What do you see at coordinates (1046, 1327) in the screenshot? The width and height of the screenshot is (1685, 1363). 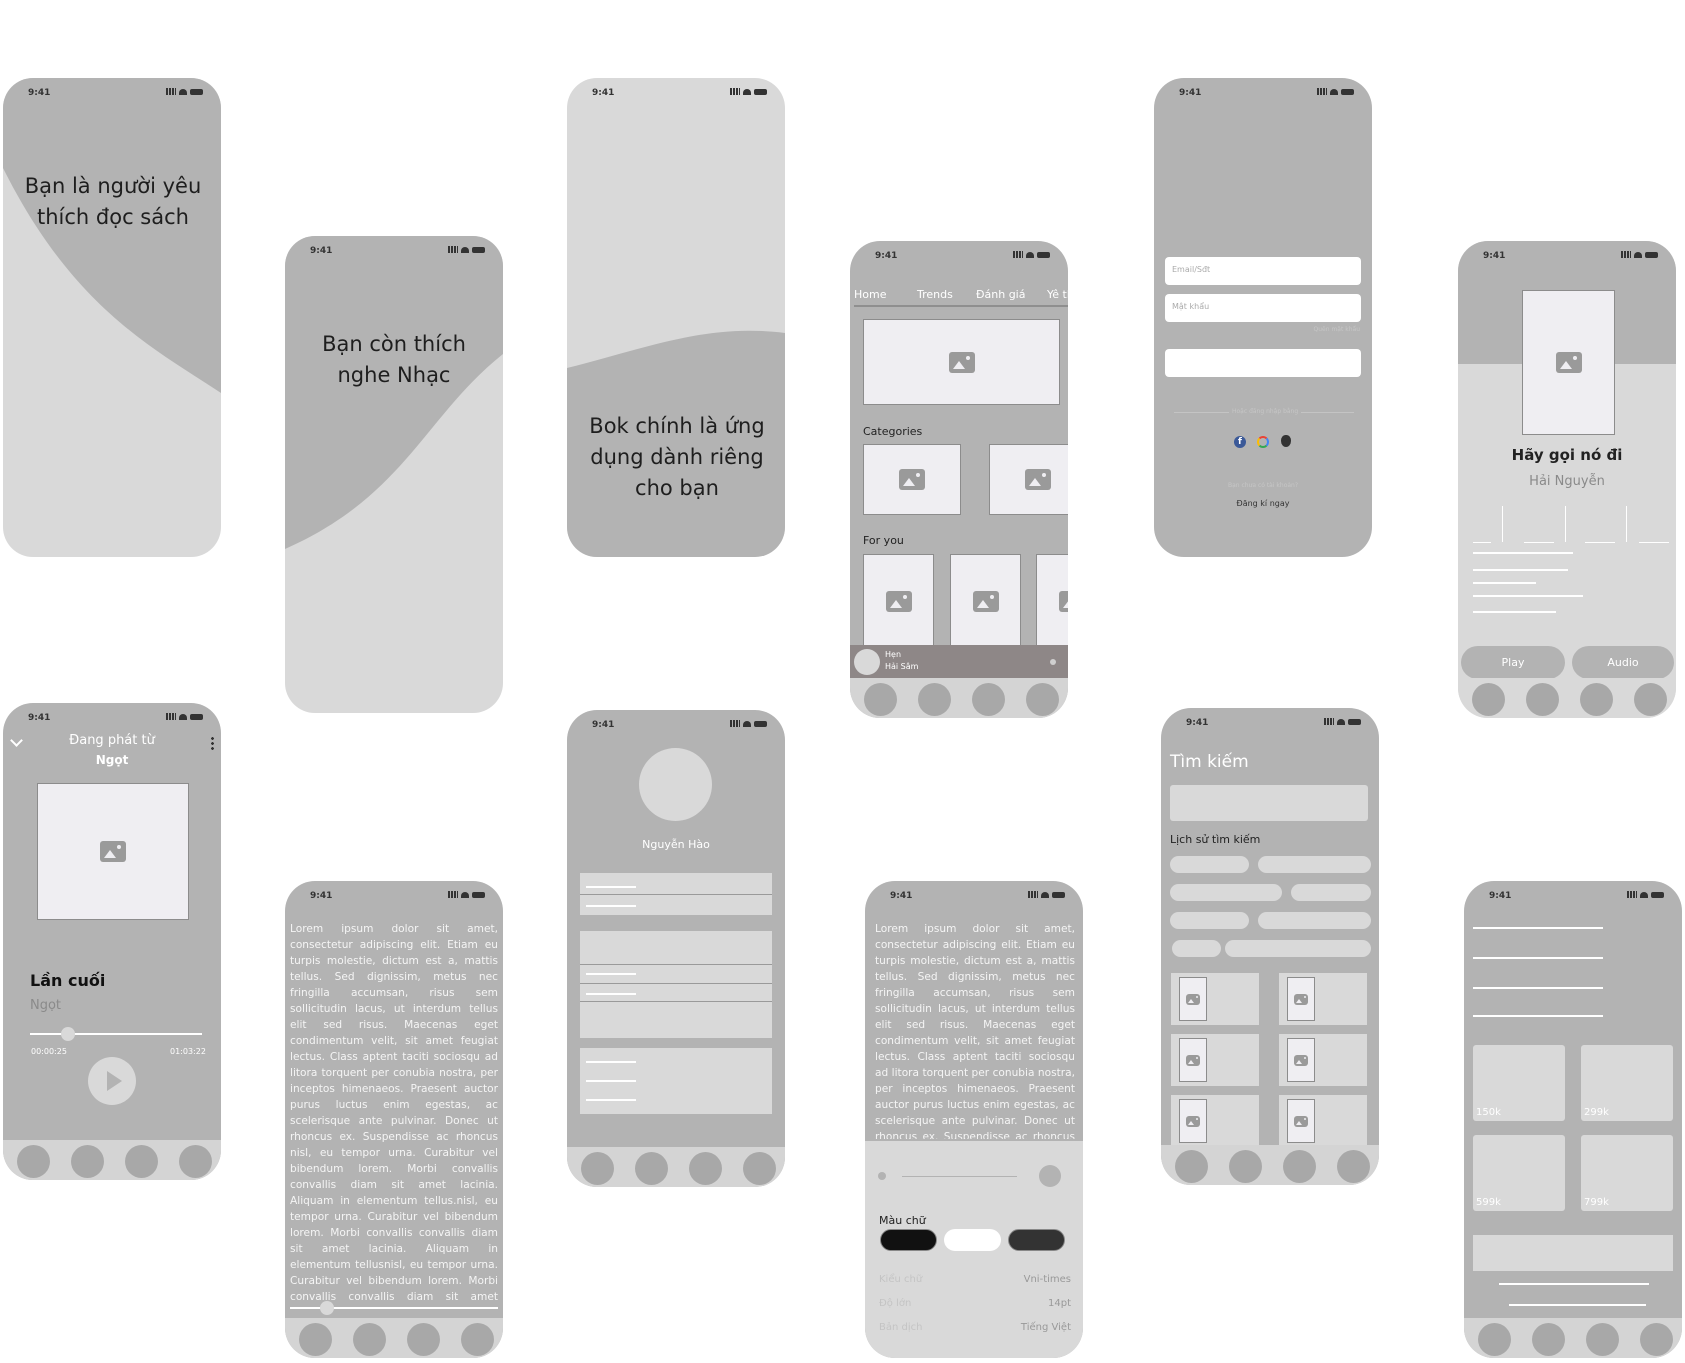 I see `translate-value: Tiếng Việt` at bounding box center [1046, 1327].